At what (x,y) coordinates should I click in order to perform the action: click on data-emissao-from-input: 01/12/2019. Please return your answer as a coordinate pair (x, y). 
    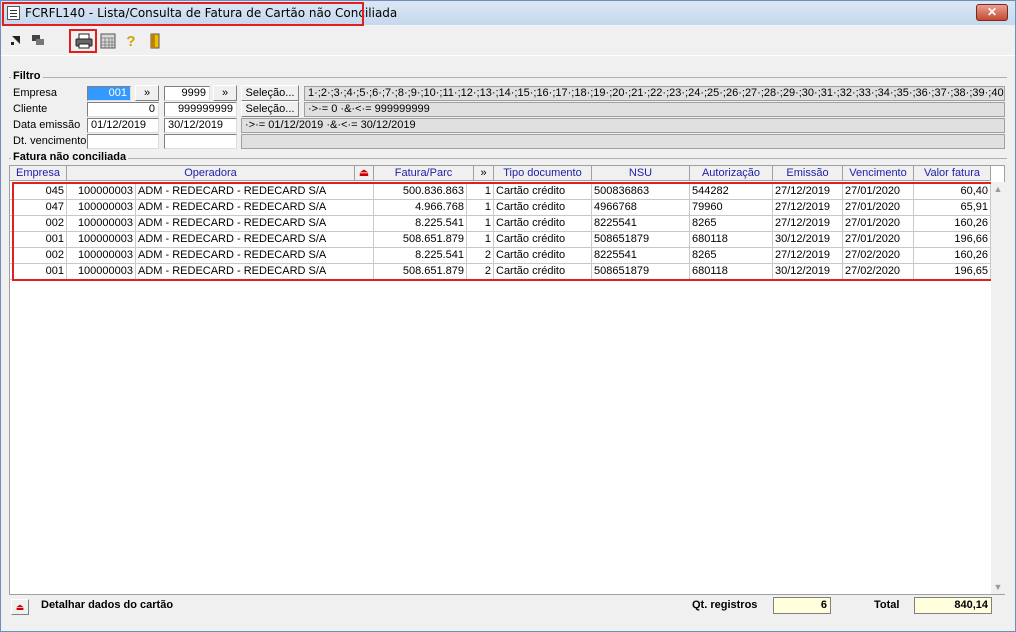
    Looking at the image, I should click on (123, 125).